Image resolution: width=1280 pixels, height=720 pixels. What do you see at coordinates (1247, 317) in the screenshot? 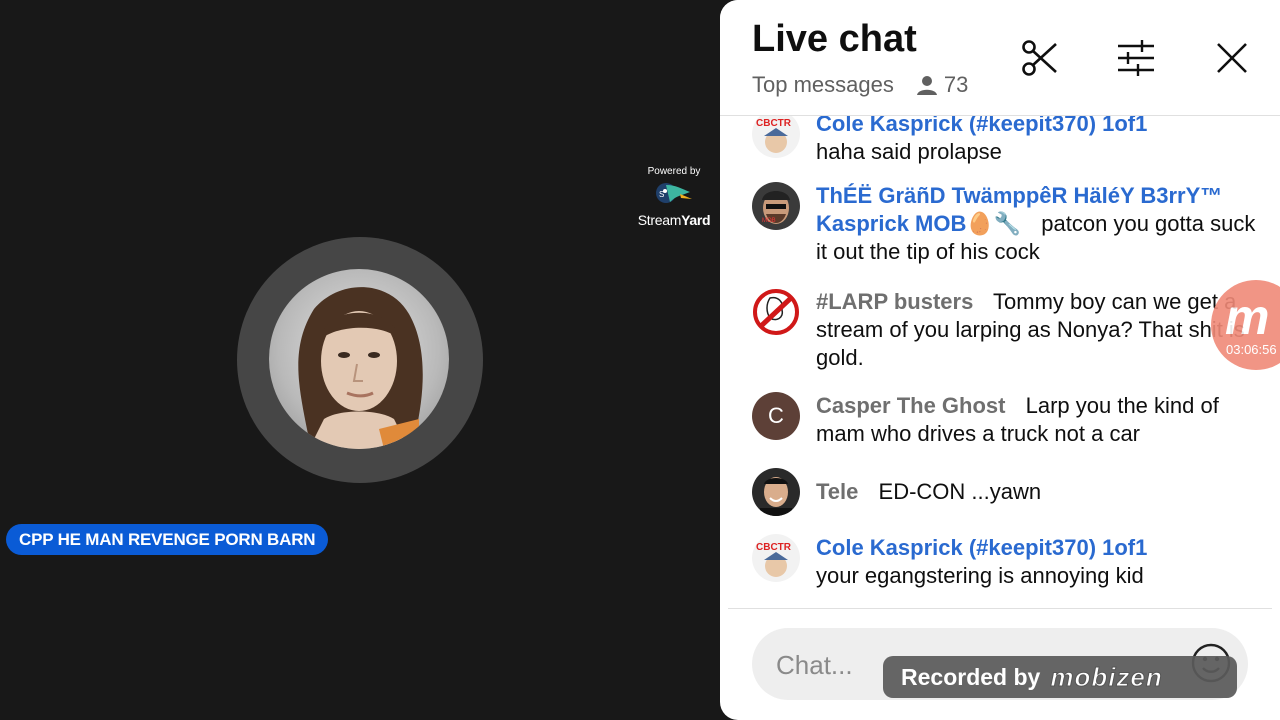
I see `mobizen-letter: m` at bounding box center [1247, 317].